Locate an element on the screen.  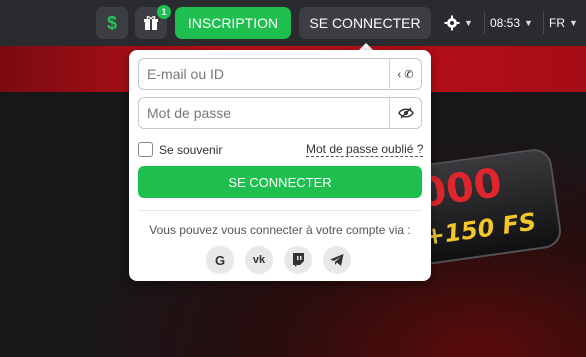
login-button: SE CONNECTER is located at coordinates (365, 23).